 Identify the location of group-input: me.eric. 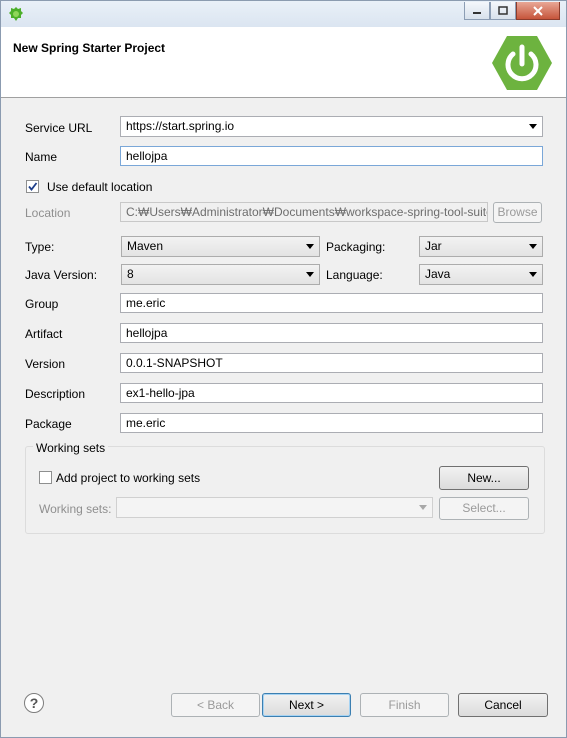
(331, 303).